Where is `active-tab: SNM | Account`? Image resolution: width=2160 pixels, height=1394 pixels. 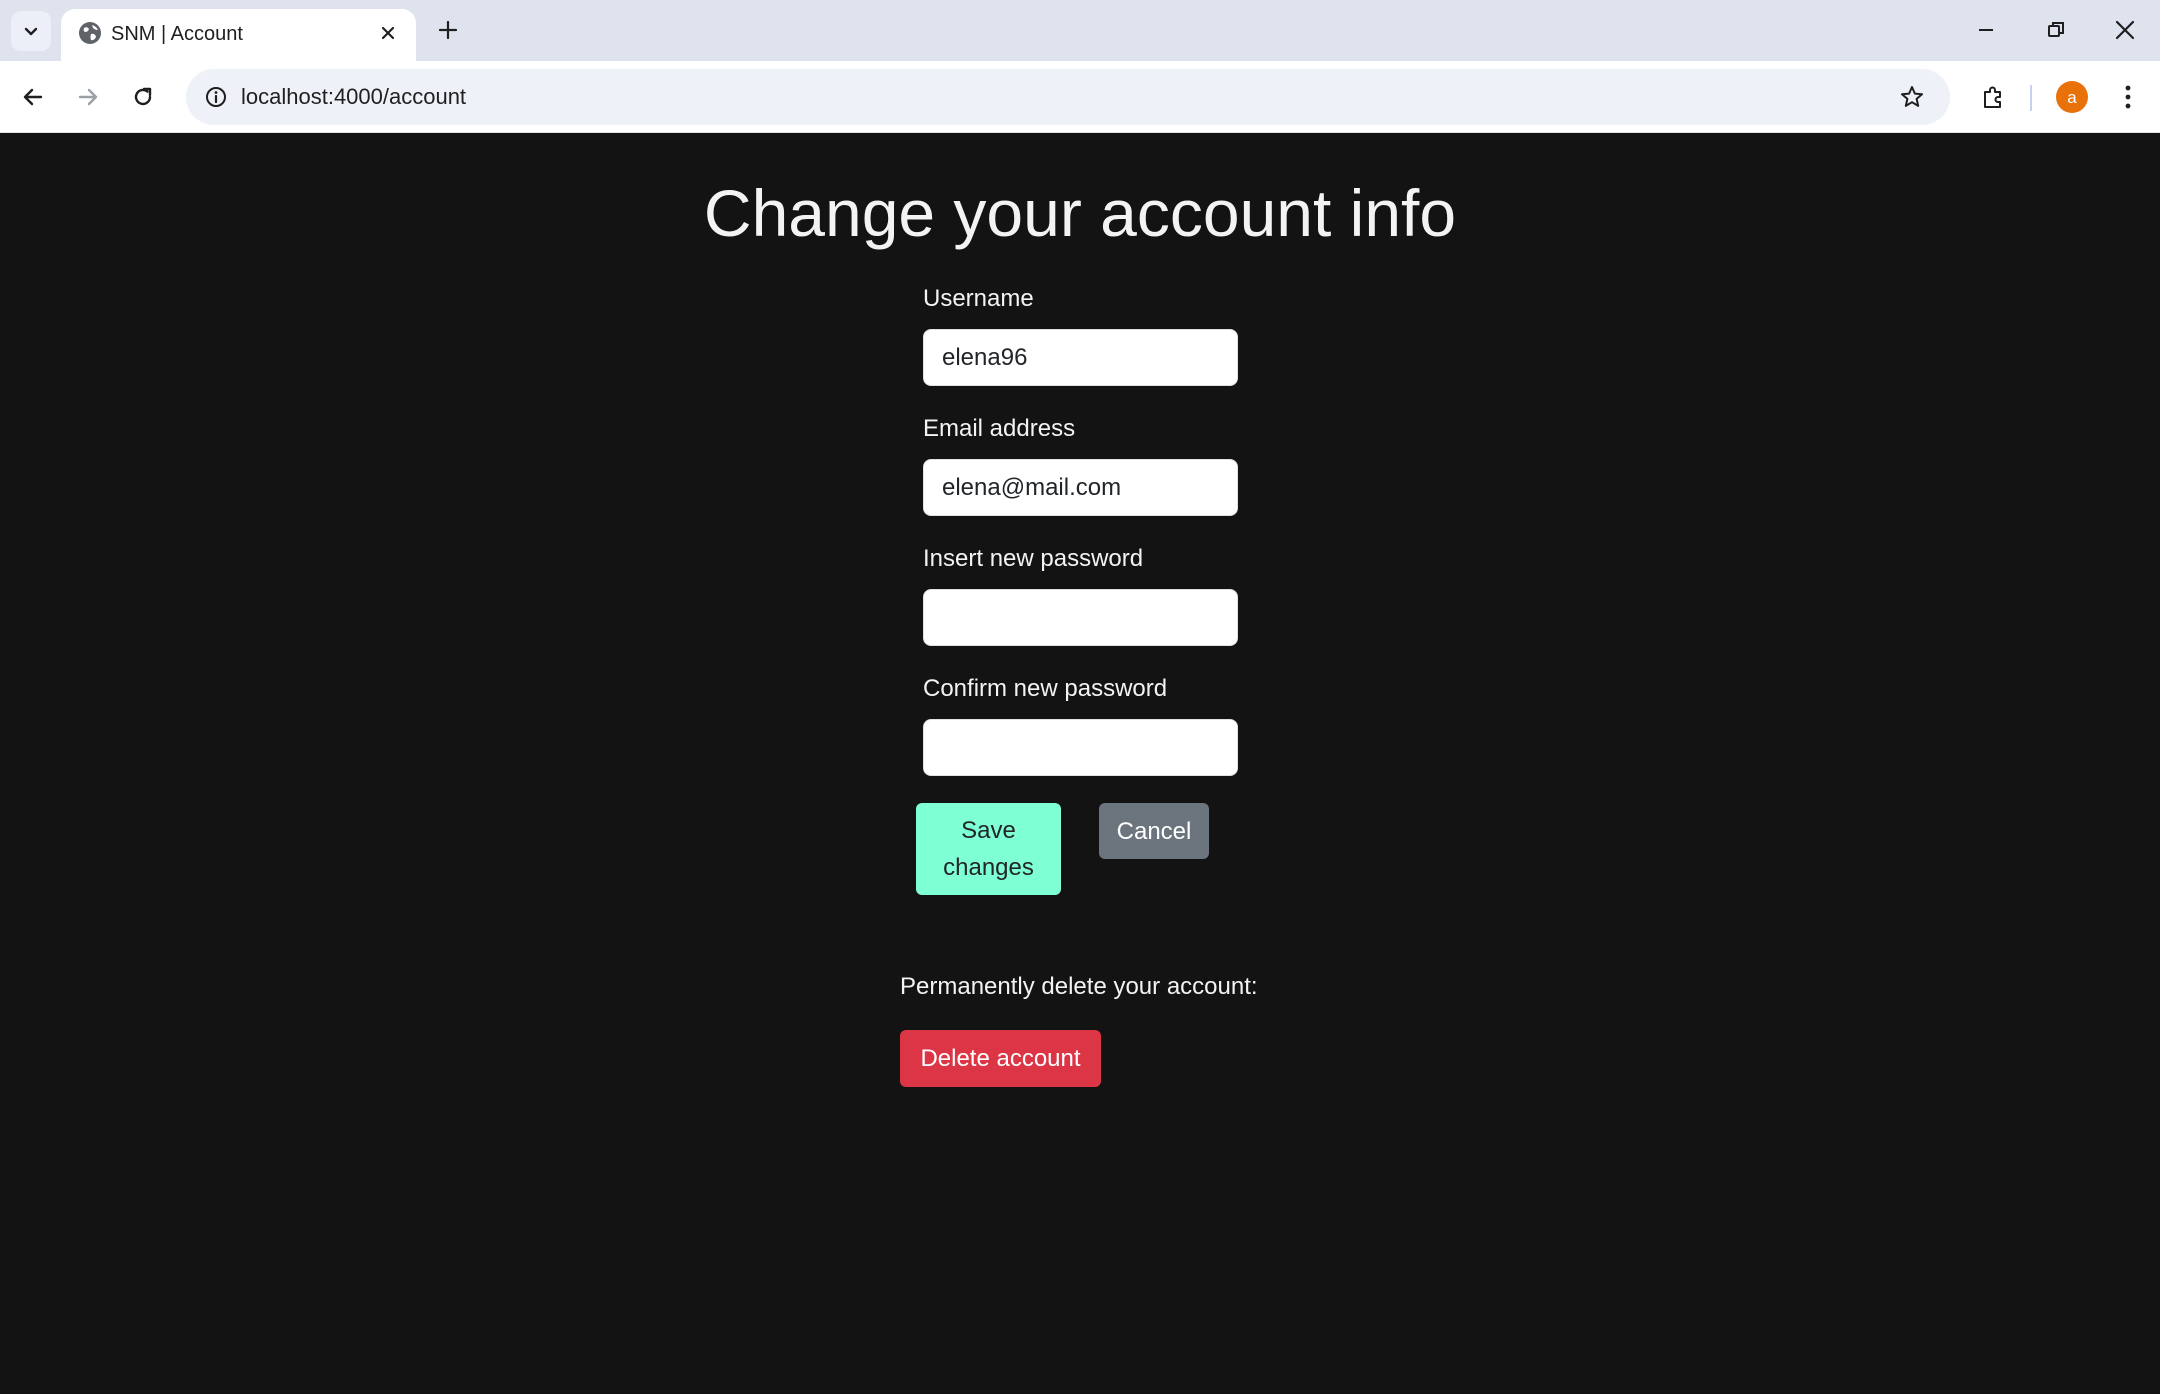
active-tab: SNM | Account is located at coordinates (238, 35).